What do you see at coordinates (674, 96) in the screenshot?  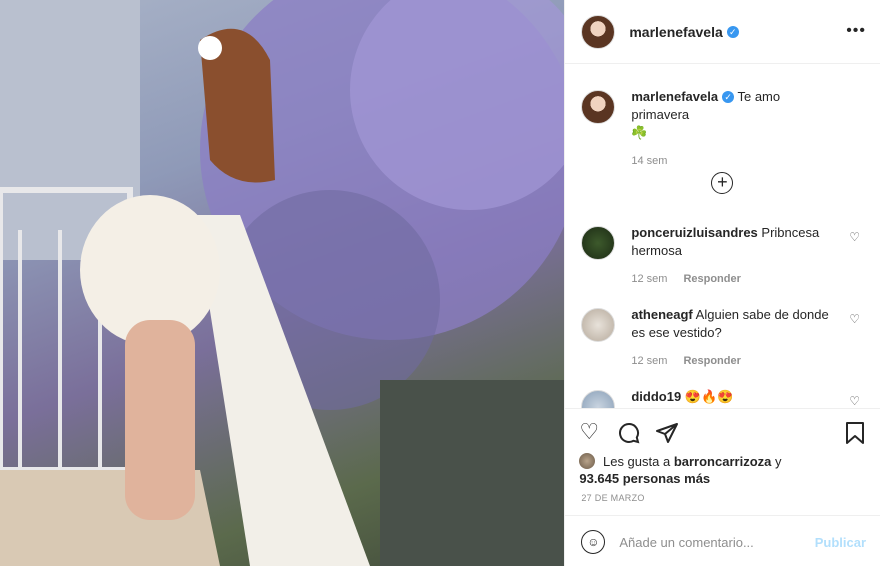 I see `caption-username: marlenefavela` at bounding box center [674, 96].